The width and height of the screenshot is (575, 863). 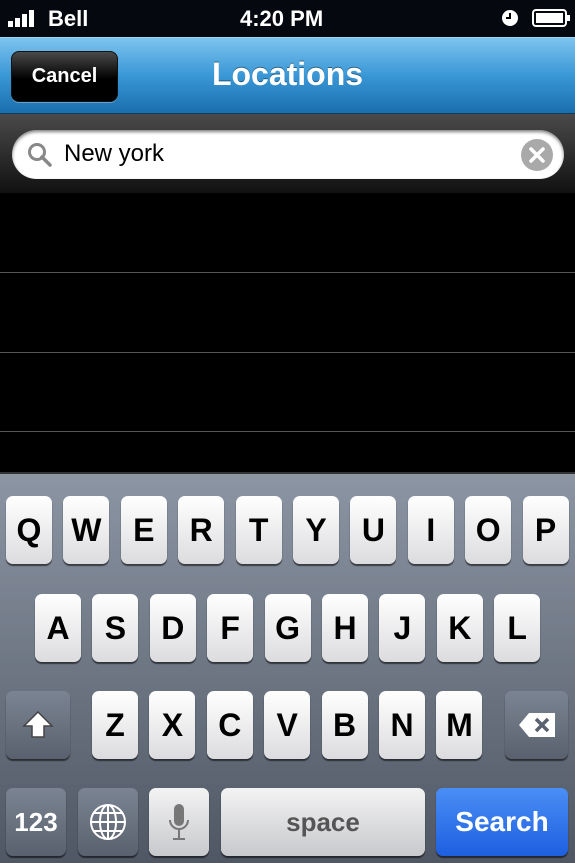 I want to click on key-z: Z, so click(x=115, y=725).